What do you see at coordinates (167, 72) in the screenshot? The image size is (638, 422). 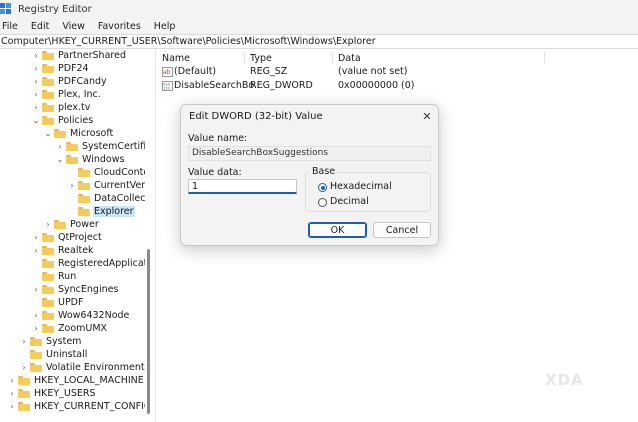 I see `string-value-icon: ab` at bounding box center [167, 72].